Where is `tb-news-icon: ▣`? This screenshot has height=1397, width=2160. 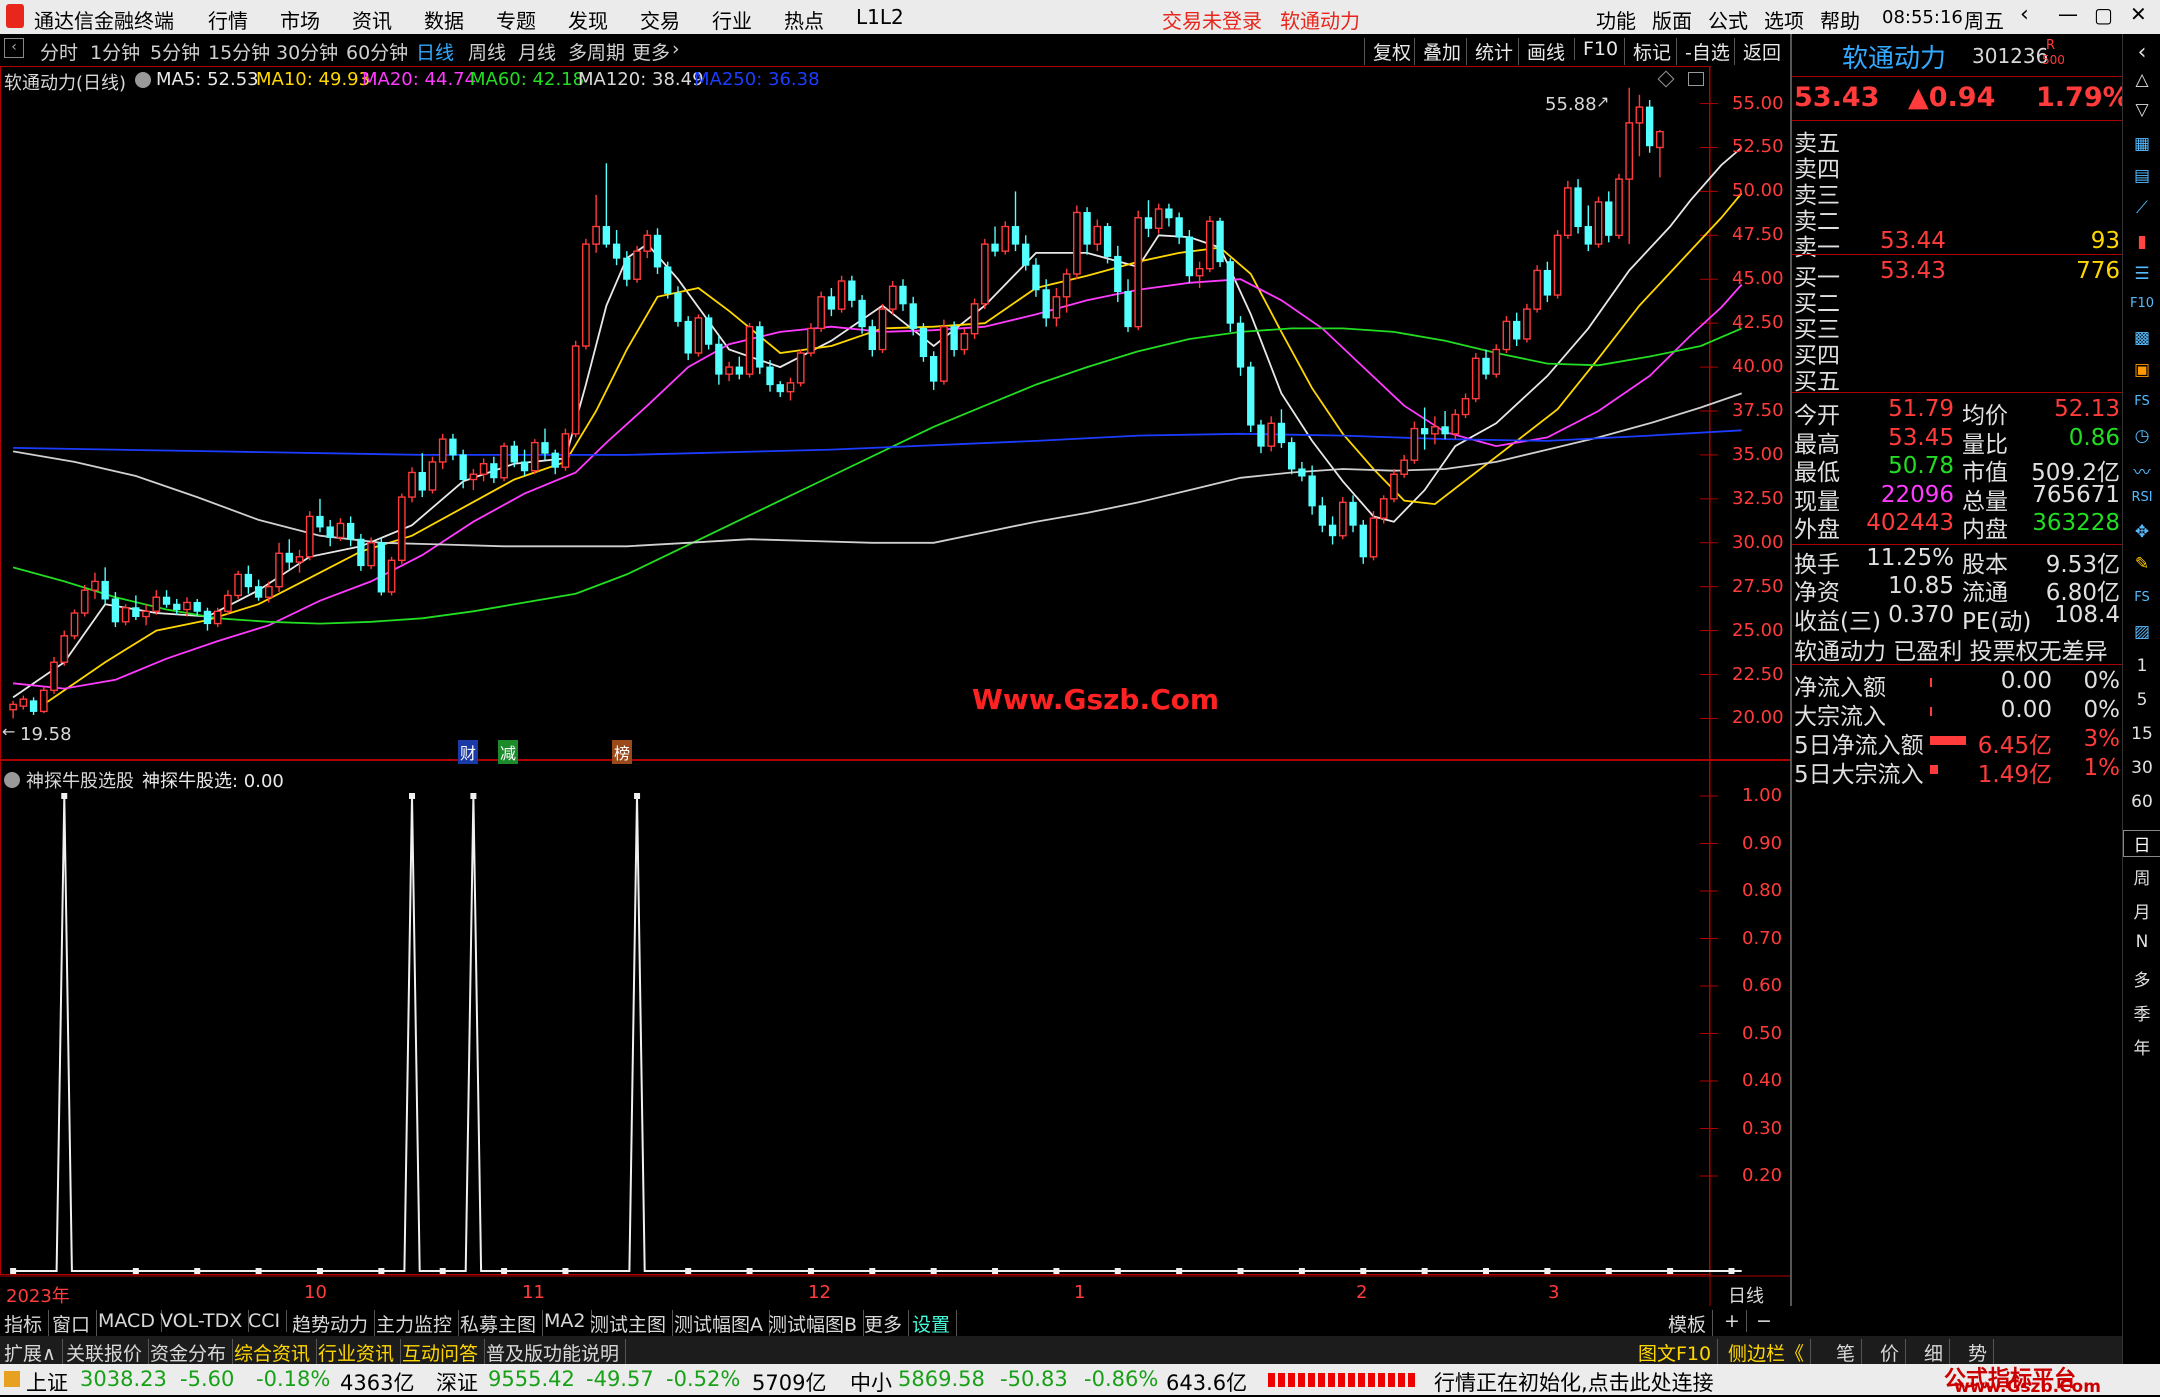
tb-news-icon: ▣ is located at coordinates (2141, 370).